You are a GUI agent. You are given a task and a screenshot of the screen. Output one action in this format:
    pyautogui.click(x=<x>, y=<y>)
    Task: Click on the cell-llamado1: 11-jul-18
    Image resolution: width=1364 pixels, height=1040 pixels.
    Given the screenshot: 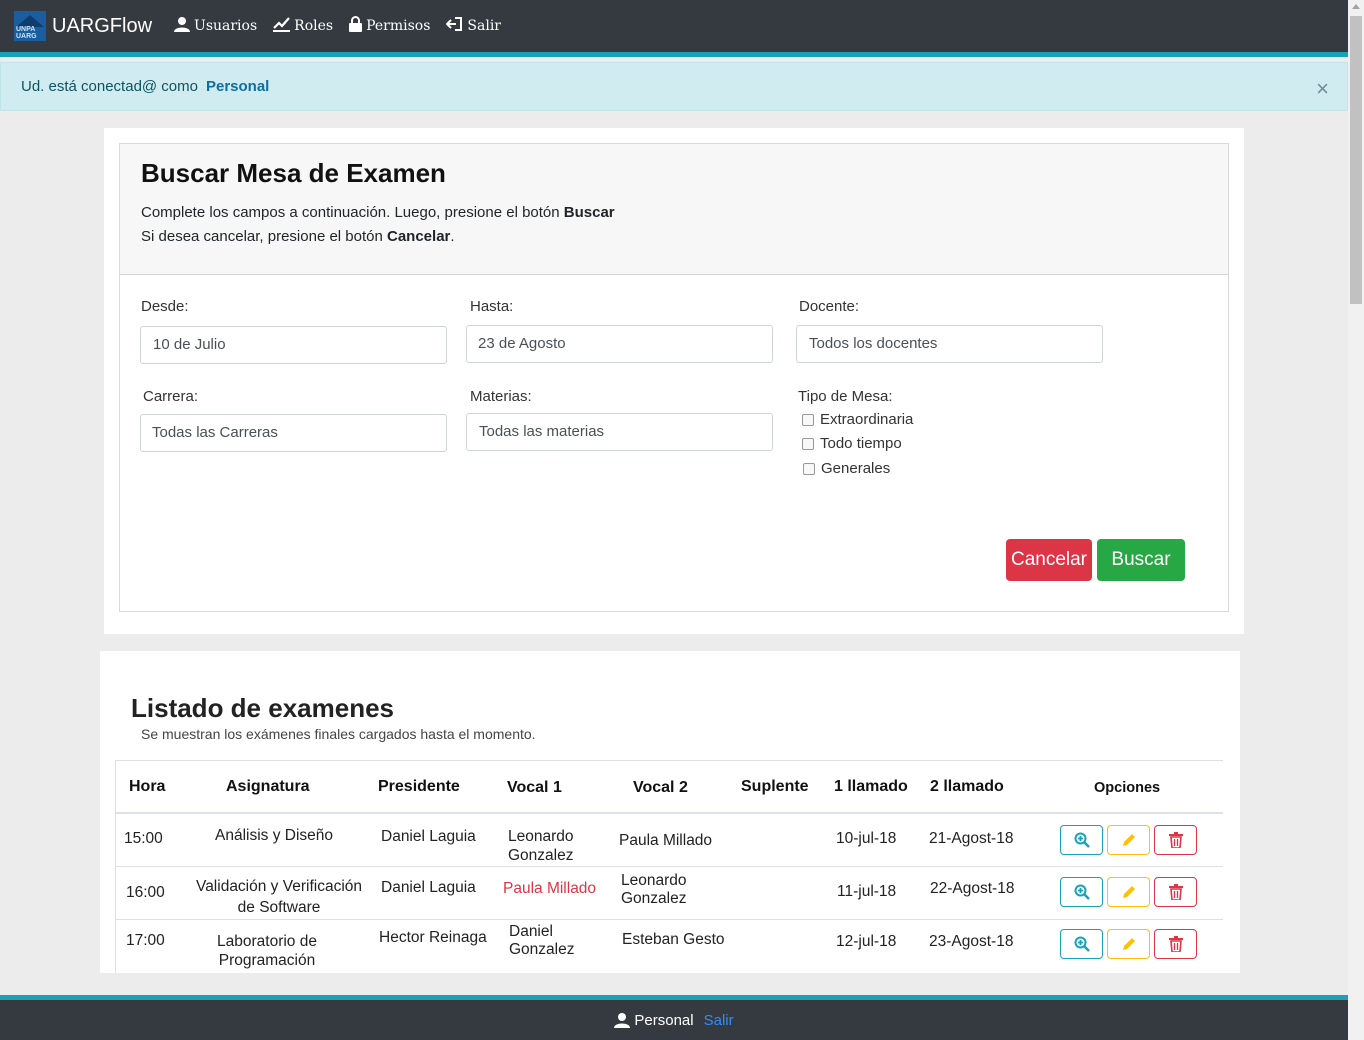 What is the action you would take?
    pyautogui.click(x=867, y=891)
    